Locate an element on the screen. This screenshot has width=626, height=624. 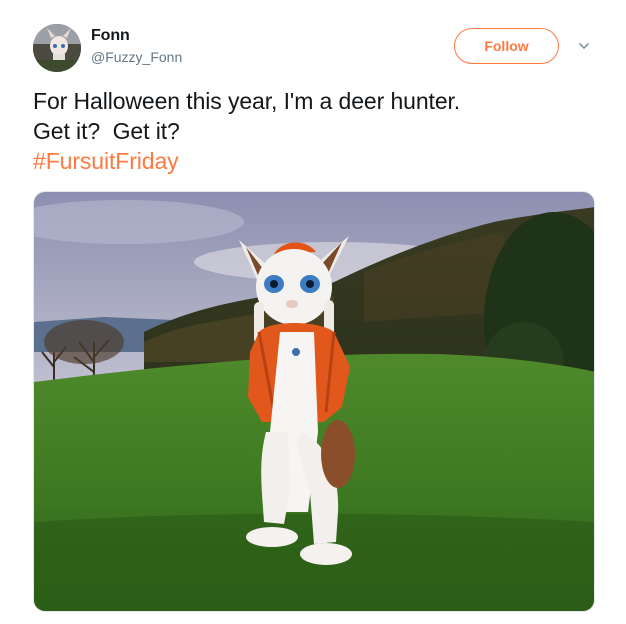
display-name: Fonn is located at coordinates (110, 36).